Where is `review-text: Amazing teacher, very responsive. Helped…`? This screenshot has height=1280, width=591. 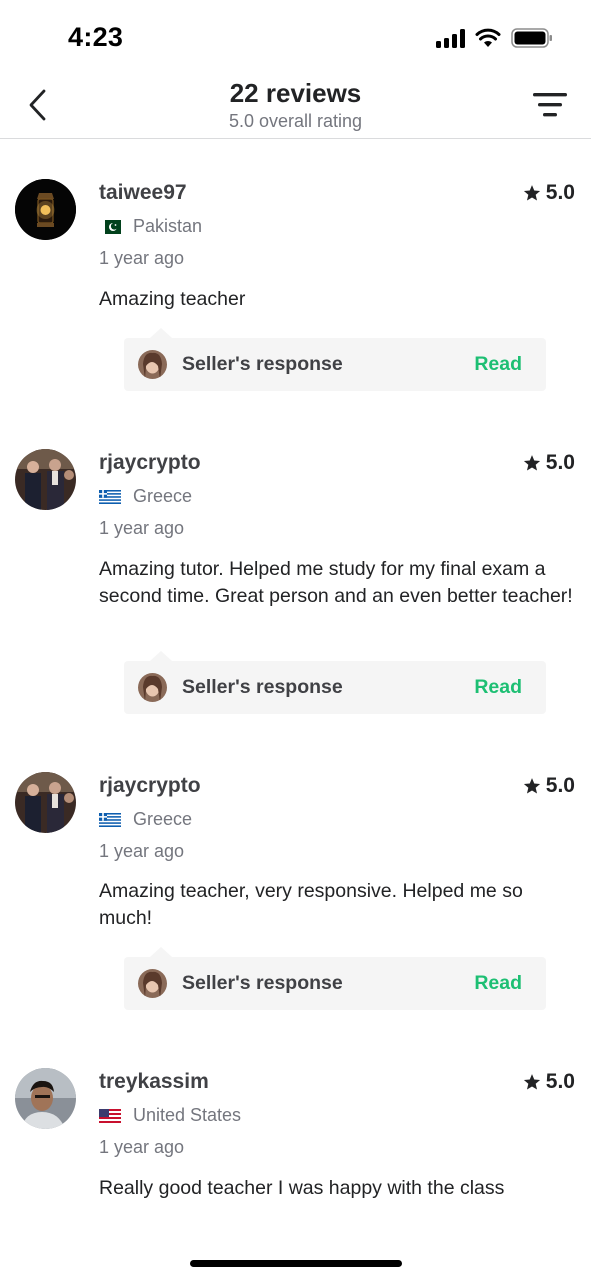
review-text: Amazing teacher, very responsive. Helped… is located at coordinates (311, 904).